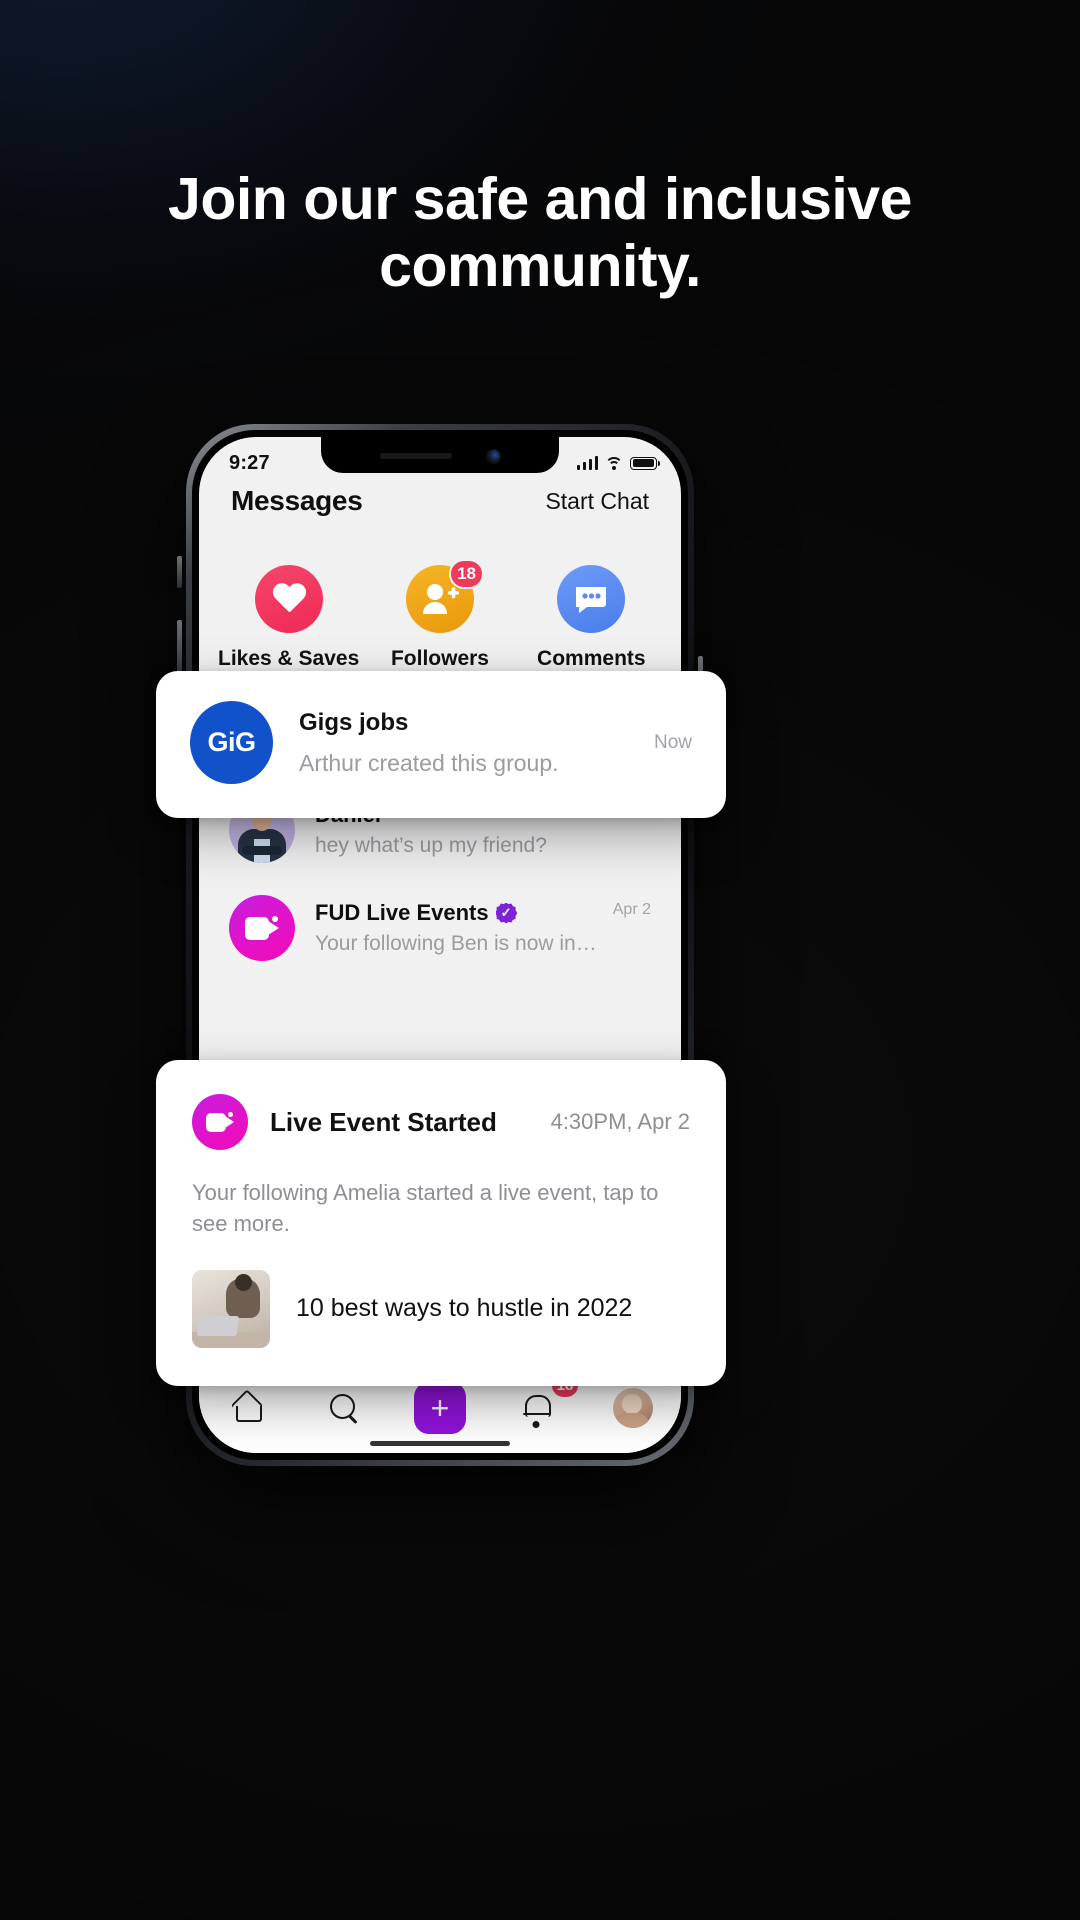 The height and width of the screenshot is (1920, 1080). I want to click on heart-icon, so click(288, 599).